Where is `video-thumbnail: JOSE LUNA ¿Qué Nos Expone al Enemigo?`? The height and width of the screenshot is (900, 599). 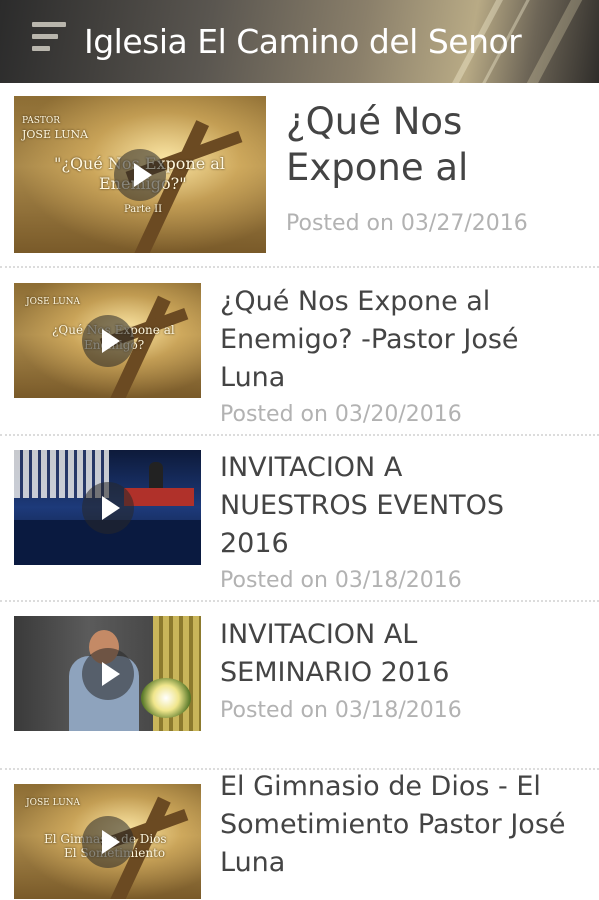
video-thumbnail: JOSE LUNA ¿Qué Nos Expone al Enemigo? is located at coordinates (107, 340).